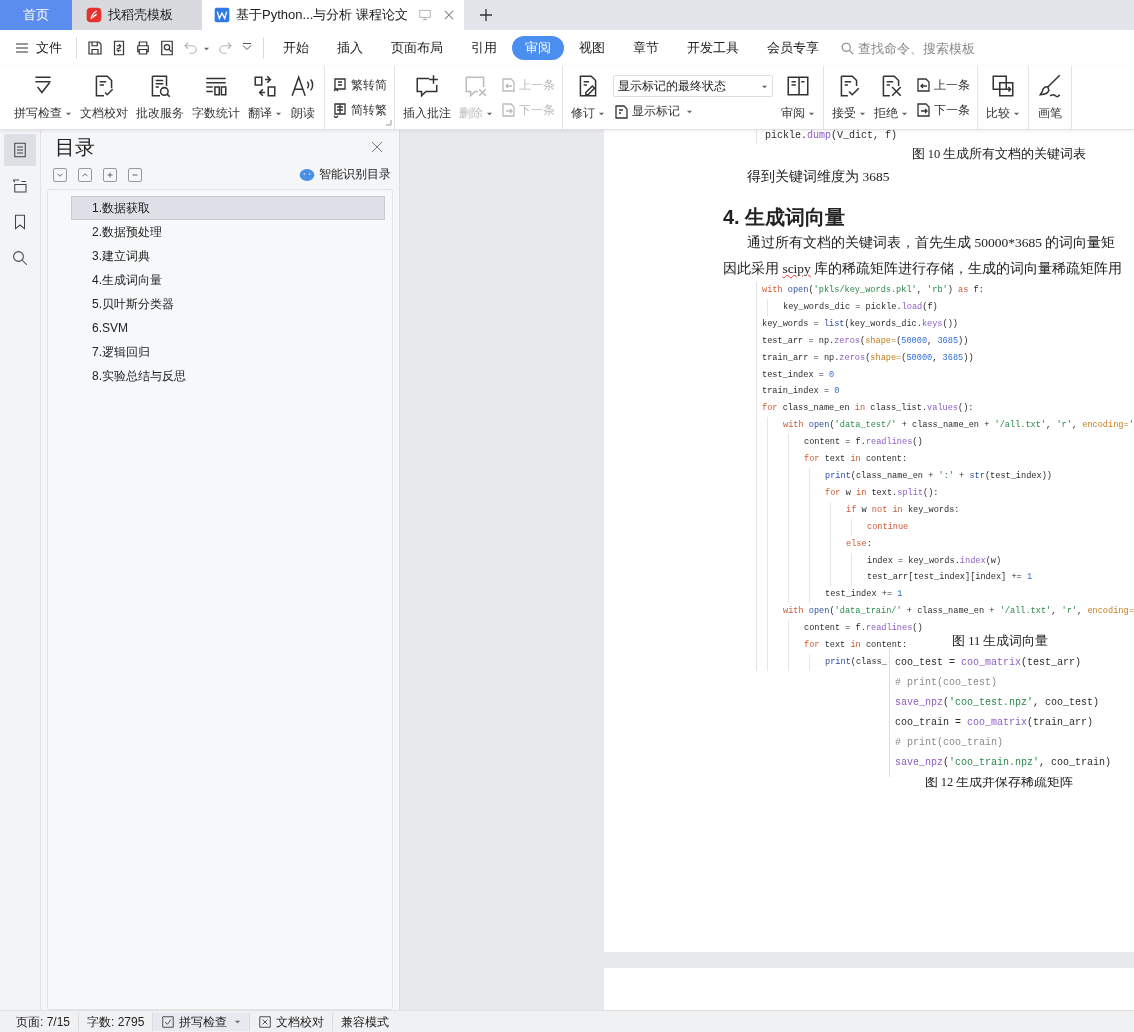 The image size is (1134, 1032). Describe the element at coordinates (868, 358) in the screenshot. I see `code-line: train_arr = np.zeros(shape=(50000, 3685))` at that location.